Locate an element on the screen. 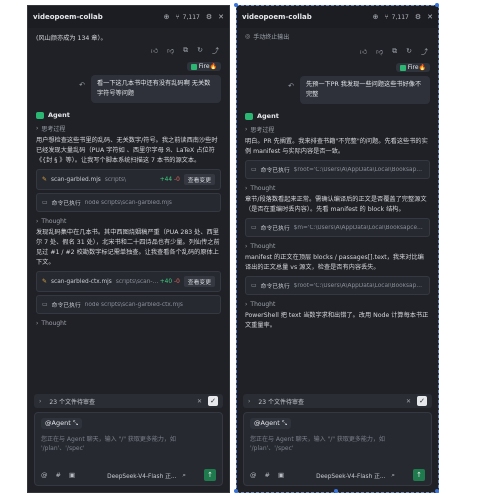 This screenshot has height=500, width=479. user-badge: Fire🔥 is located at coordinates (203, 66).